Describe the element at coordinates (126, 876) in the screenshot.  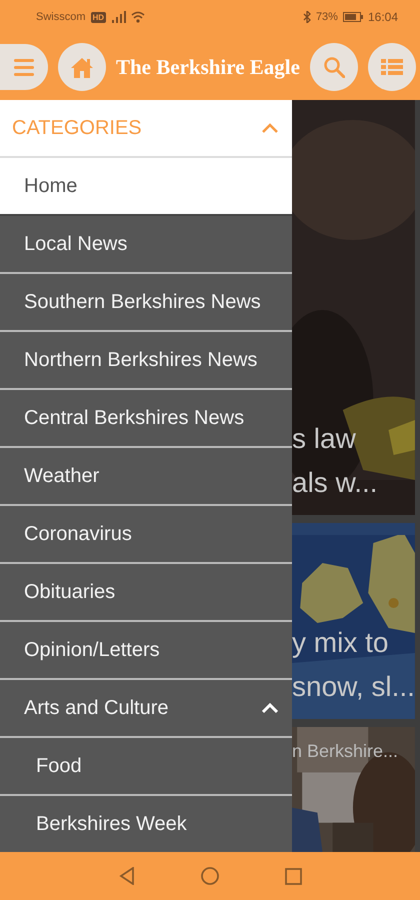
I see `back-icon` at that location.